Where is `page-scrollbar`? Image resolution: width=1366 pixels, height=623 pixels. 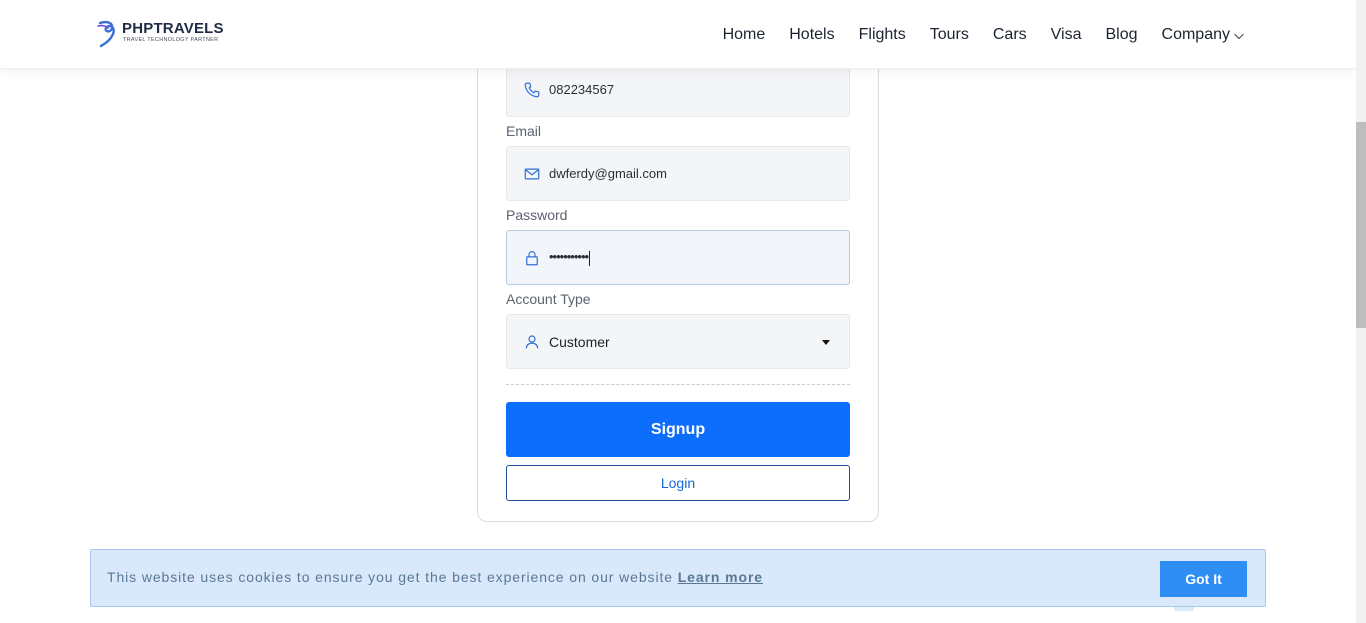 page-scrollbar is located at coordinates (1361, 311).